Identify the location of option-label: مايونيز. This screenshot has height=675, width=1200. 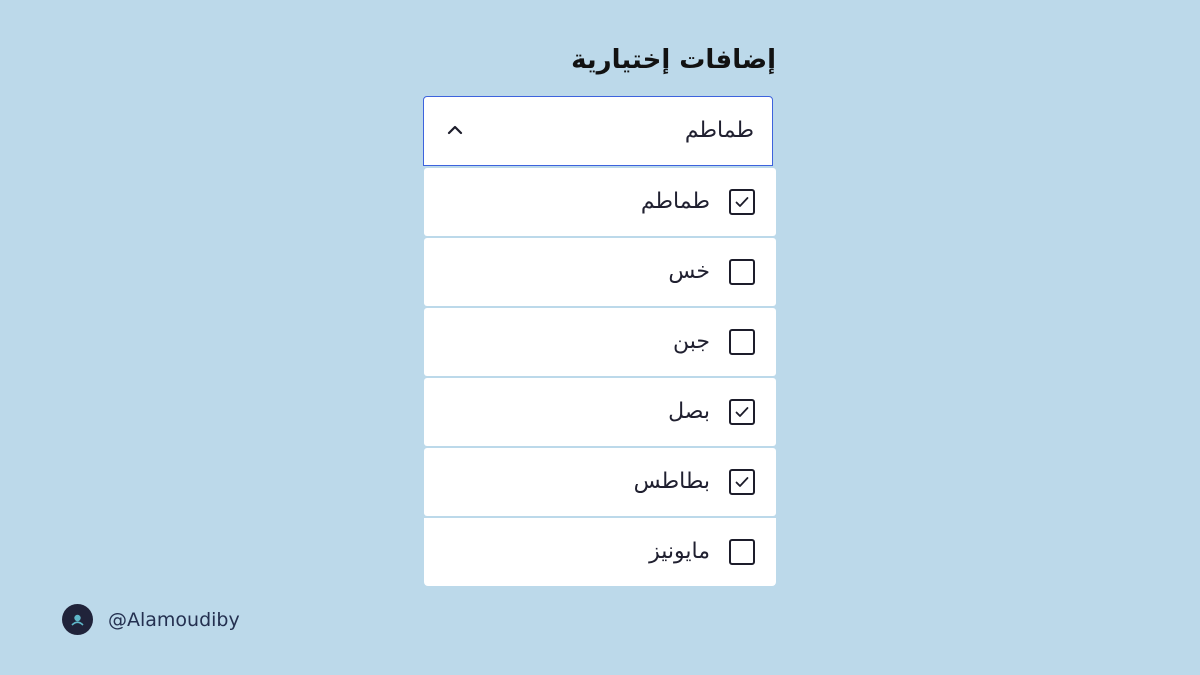
(679, 551).